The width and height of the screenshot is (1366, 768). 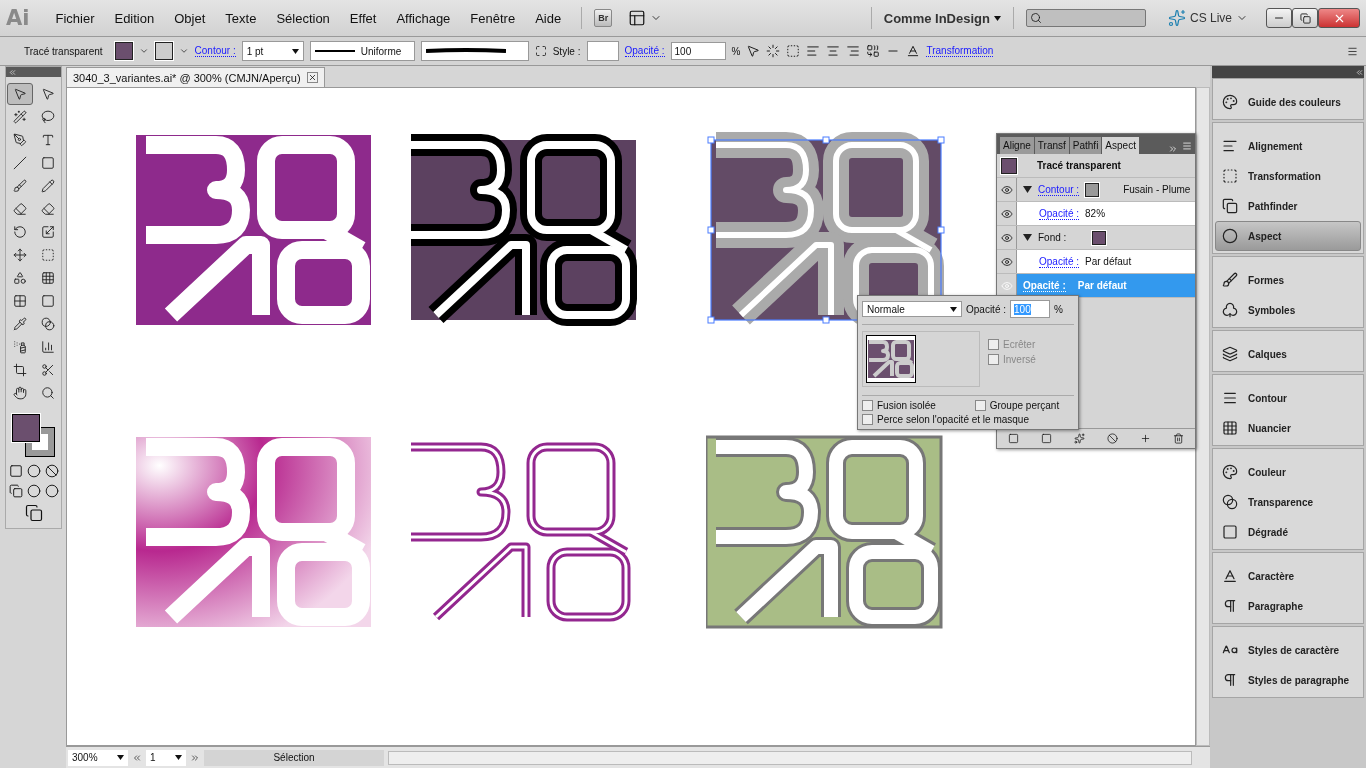 I want to click on minimize-button, so click(x=1279, y=18).